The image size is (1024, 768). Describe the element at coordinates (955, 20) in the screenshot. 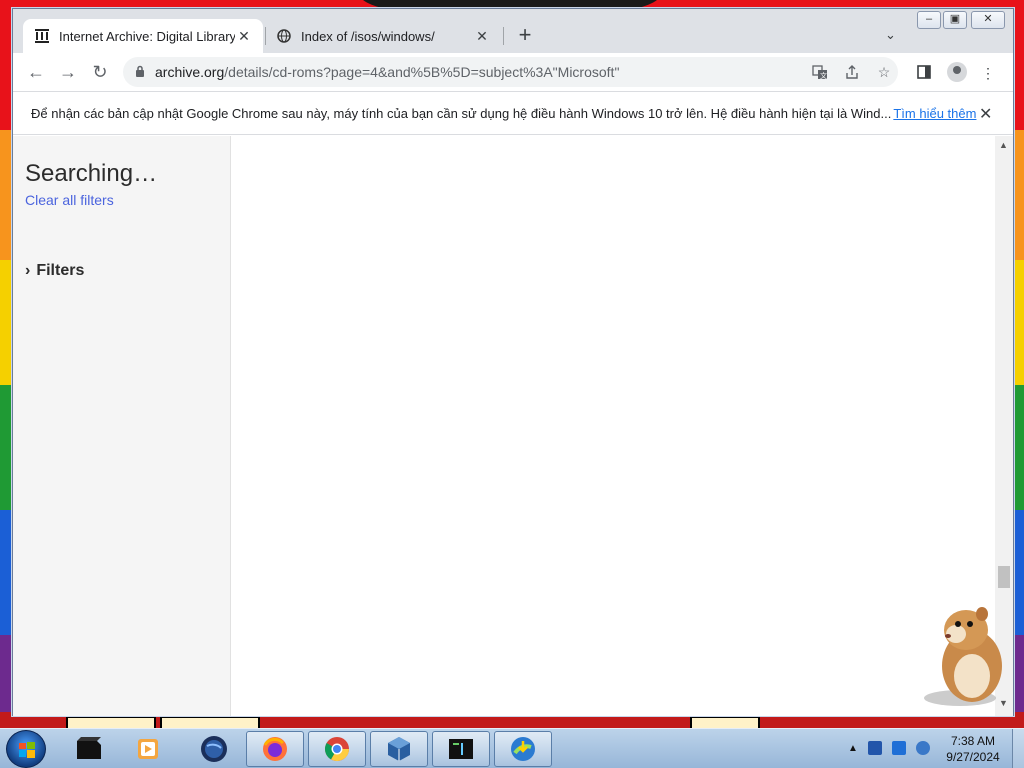

I see `maximize-button: ▣` at that location.